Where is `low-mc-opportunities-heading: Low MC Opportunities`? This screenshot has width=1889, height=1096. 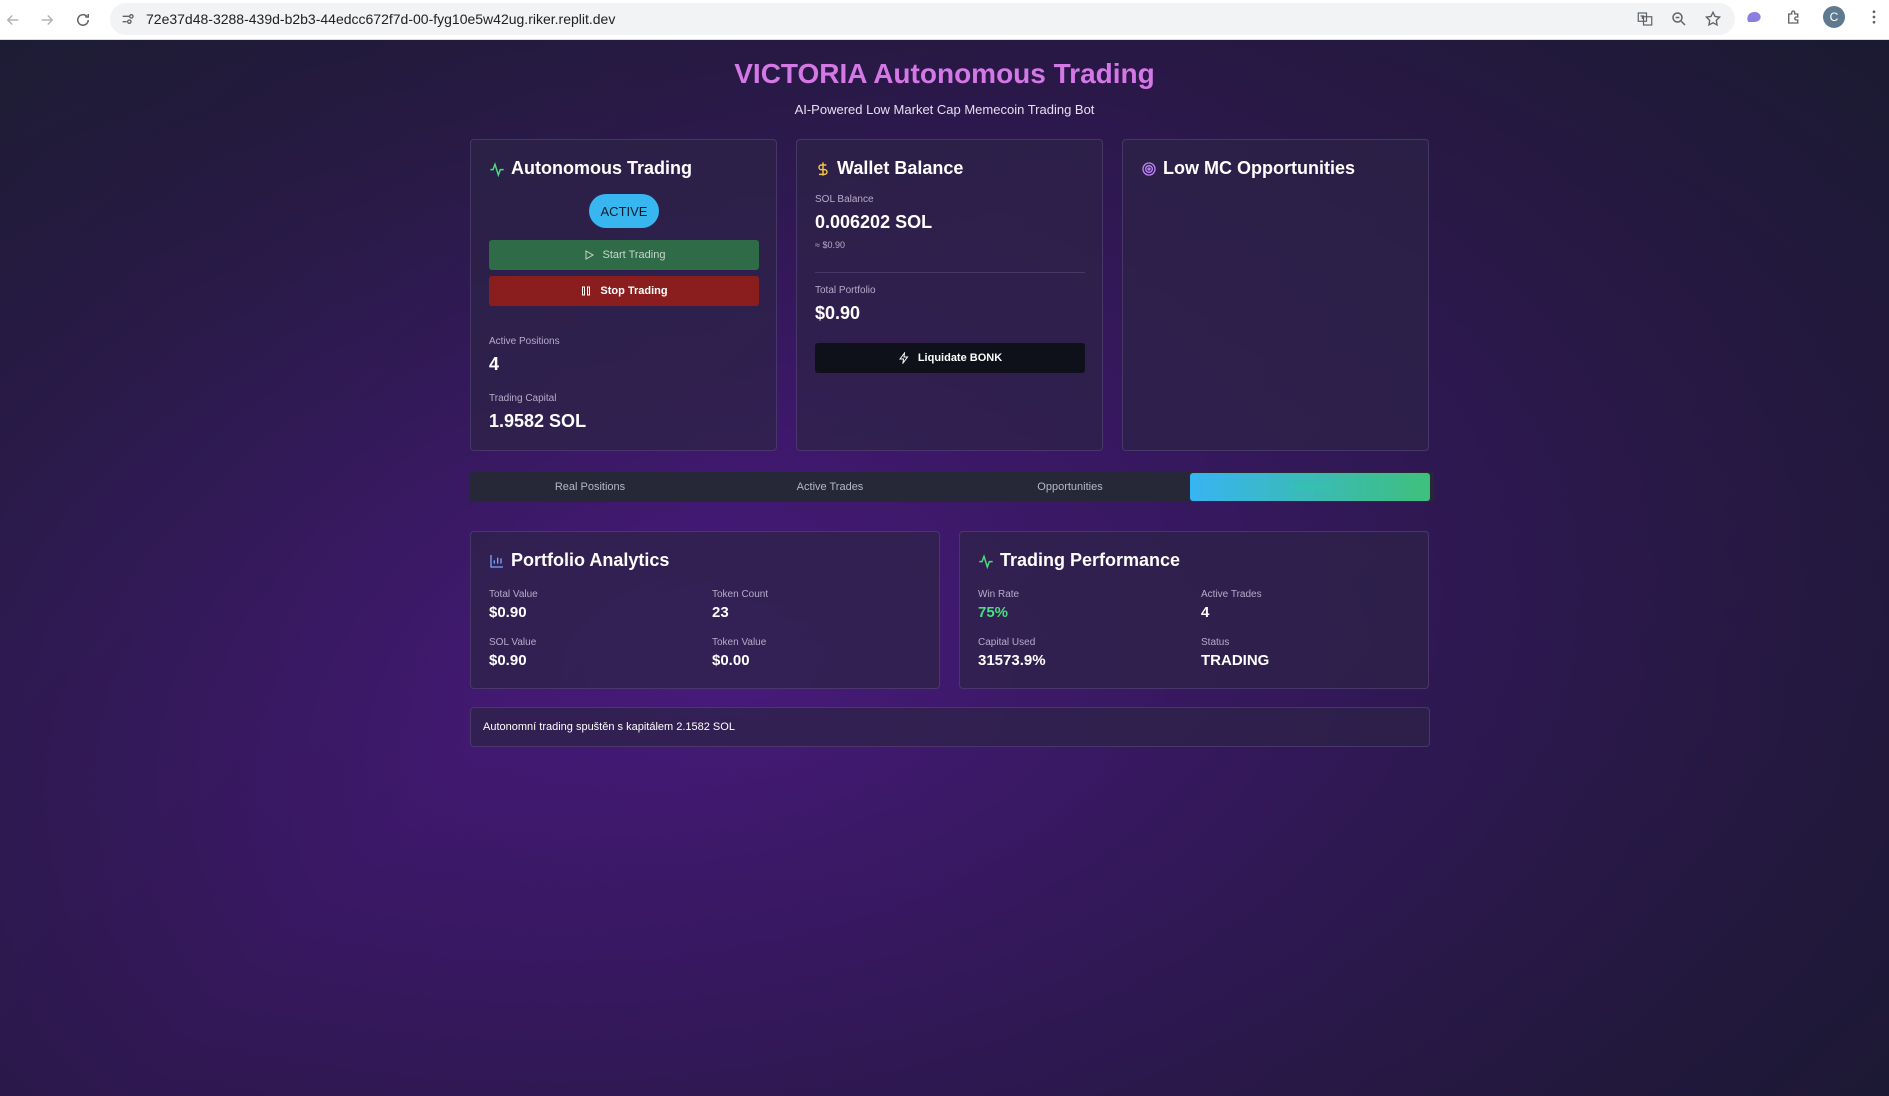
low-mc-opportunities-heading: Low MC Opportunities is located at coordinates (1248, 168).